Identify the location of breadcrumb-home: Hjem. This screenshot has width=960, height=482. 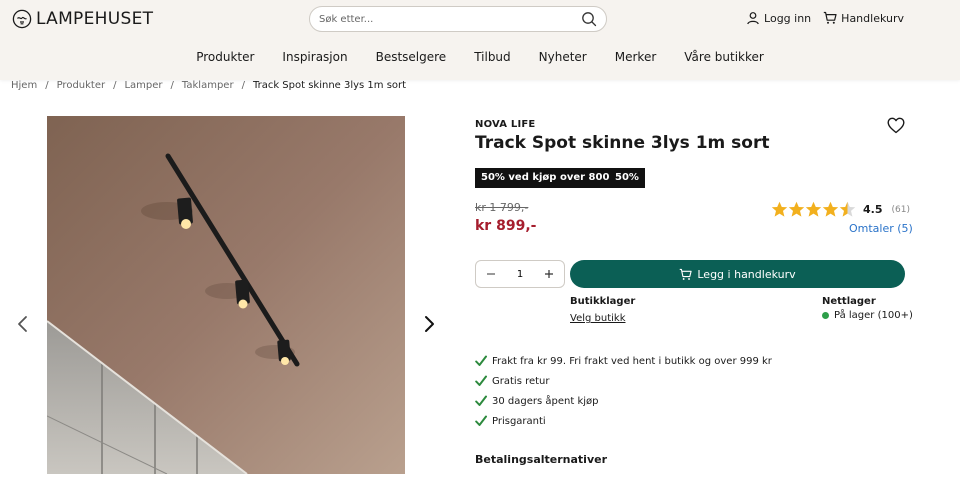
(24, 85).